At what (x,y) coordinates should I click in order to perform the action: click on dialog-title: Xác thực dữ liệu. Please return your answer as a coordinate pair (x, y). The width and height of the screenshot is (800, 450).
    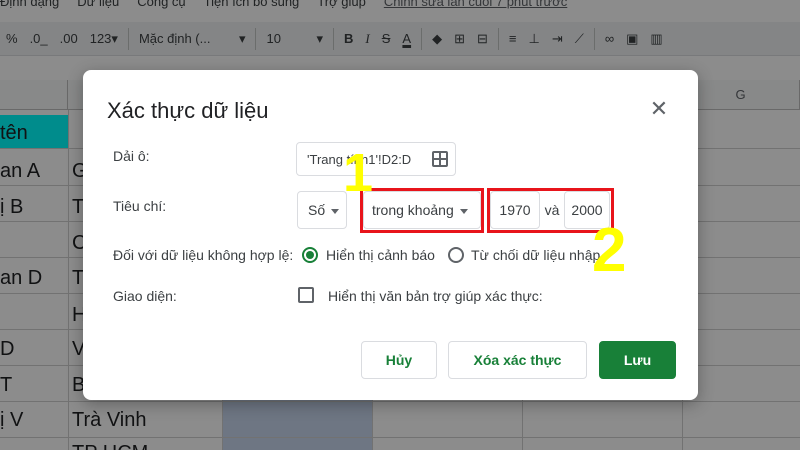
    Looking at the image, I should click on (188, 110).